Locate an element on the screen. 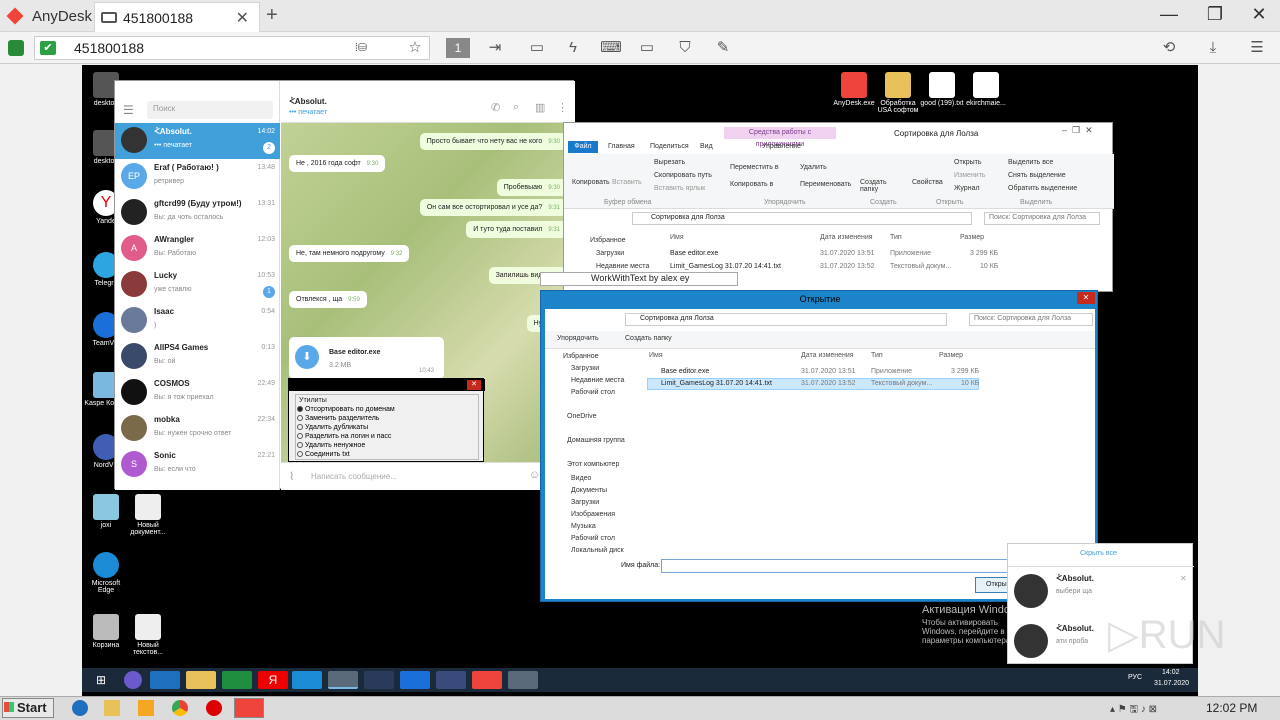 This screenshot has width=1280, height=720. address-value: 451800188 is located at coordinates (109, 48).